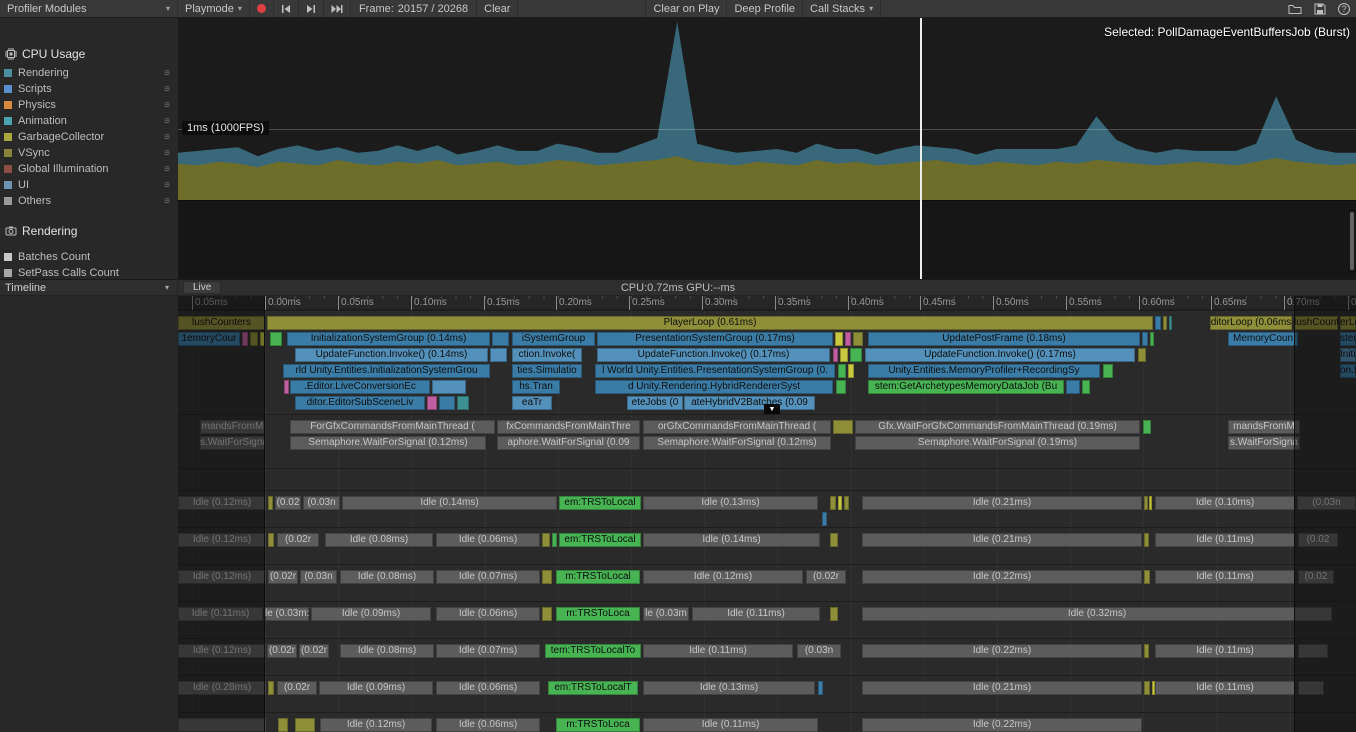  What do you see at coordinates (90, 169) in the screenshot?
I see `legend-global-illumination: Global Illumination ≡` at bounding box center [90, 169].